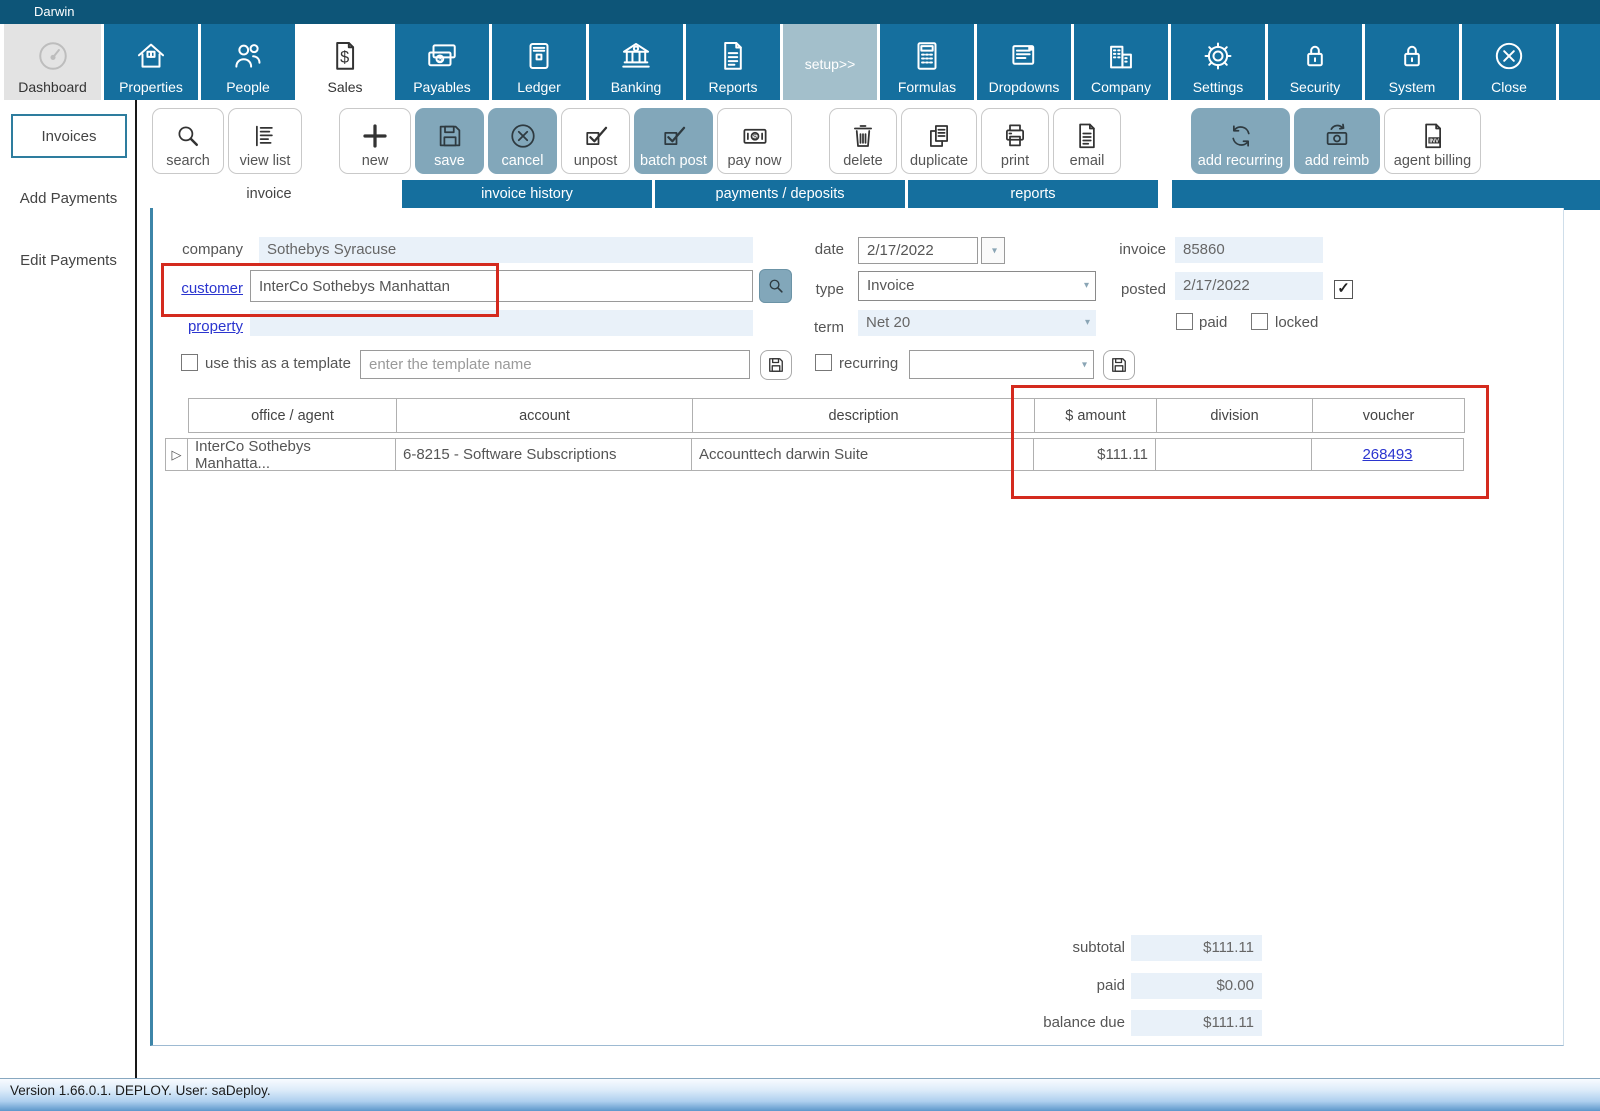 The height and width of the screenshot is (1111, 1600). I want to click on property-field, so click(501, 323).